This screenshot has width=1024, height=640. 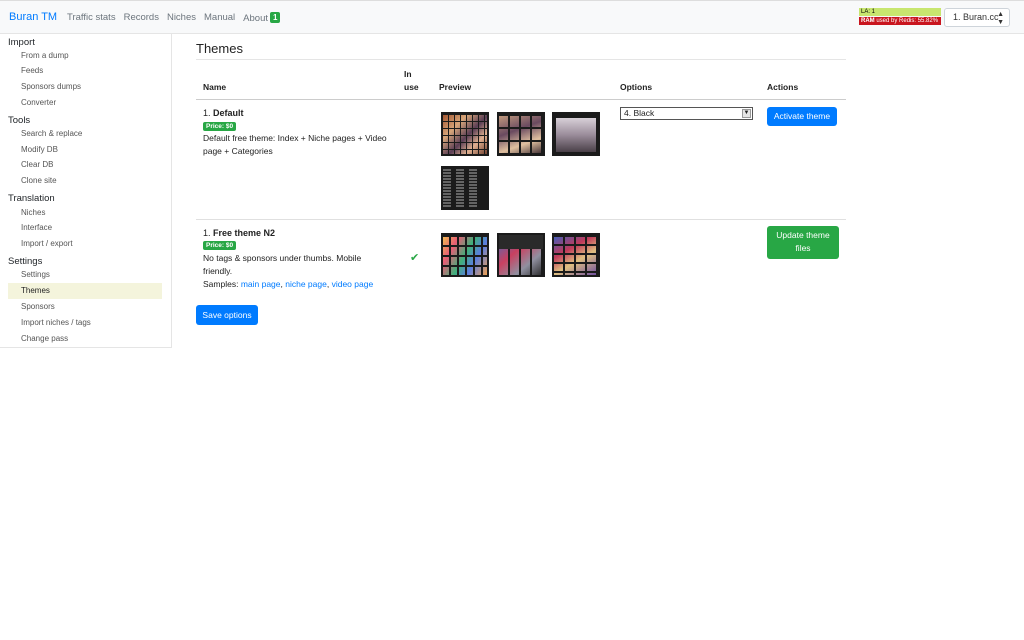 I want to click on sidebar-item-change-pass: Change pass, so click(x=85, y=339).